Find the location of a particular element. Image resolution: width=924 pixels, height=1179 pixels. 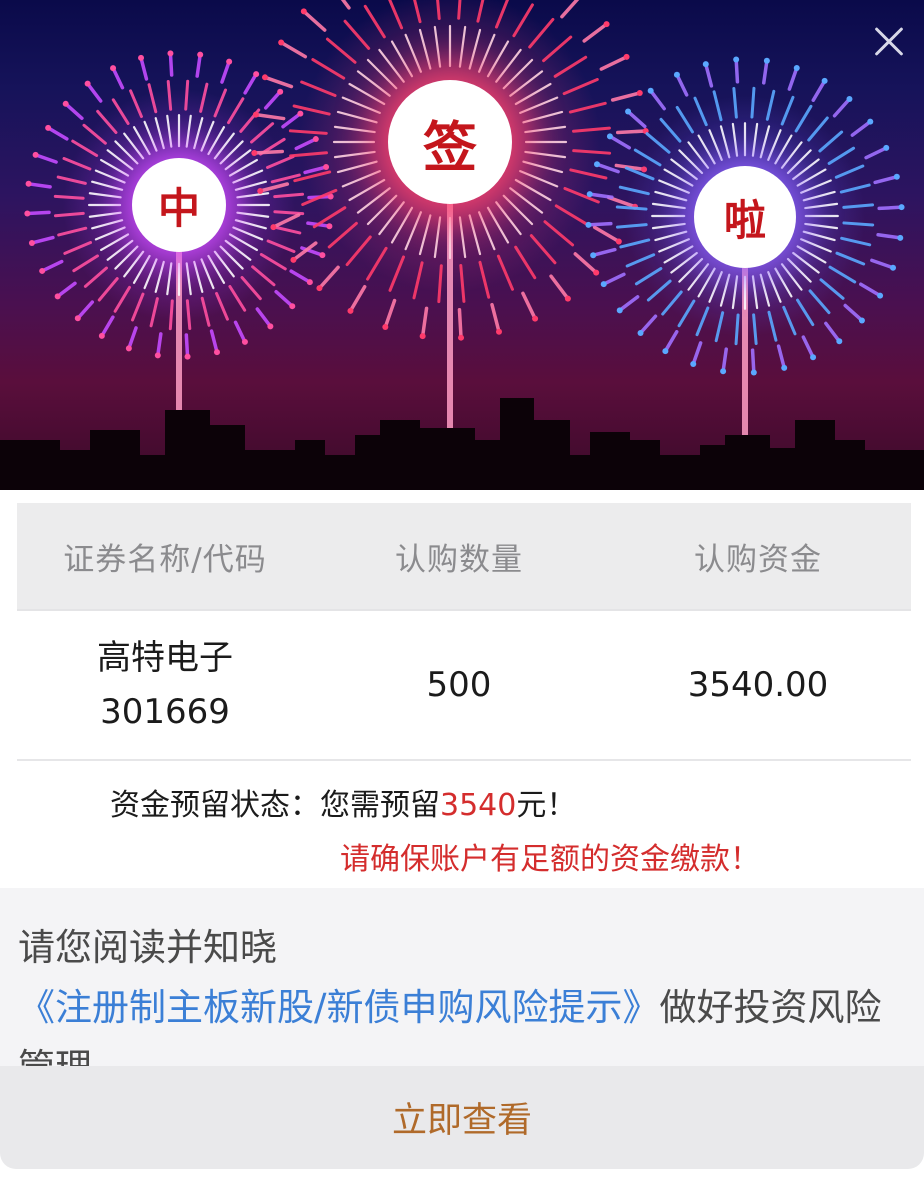

security-name: 高特电子 is located at coordinates (165, 658).